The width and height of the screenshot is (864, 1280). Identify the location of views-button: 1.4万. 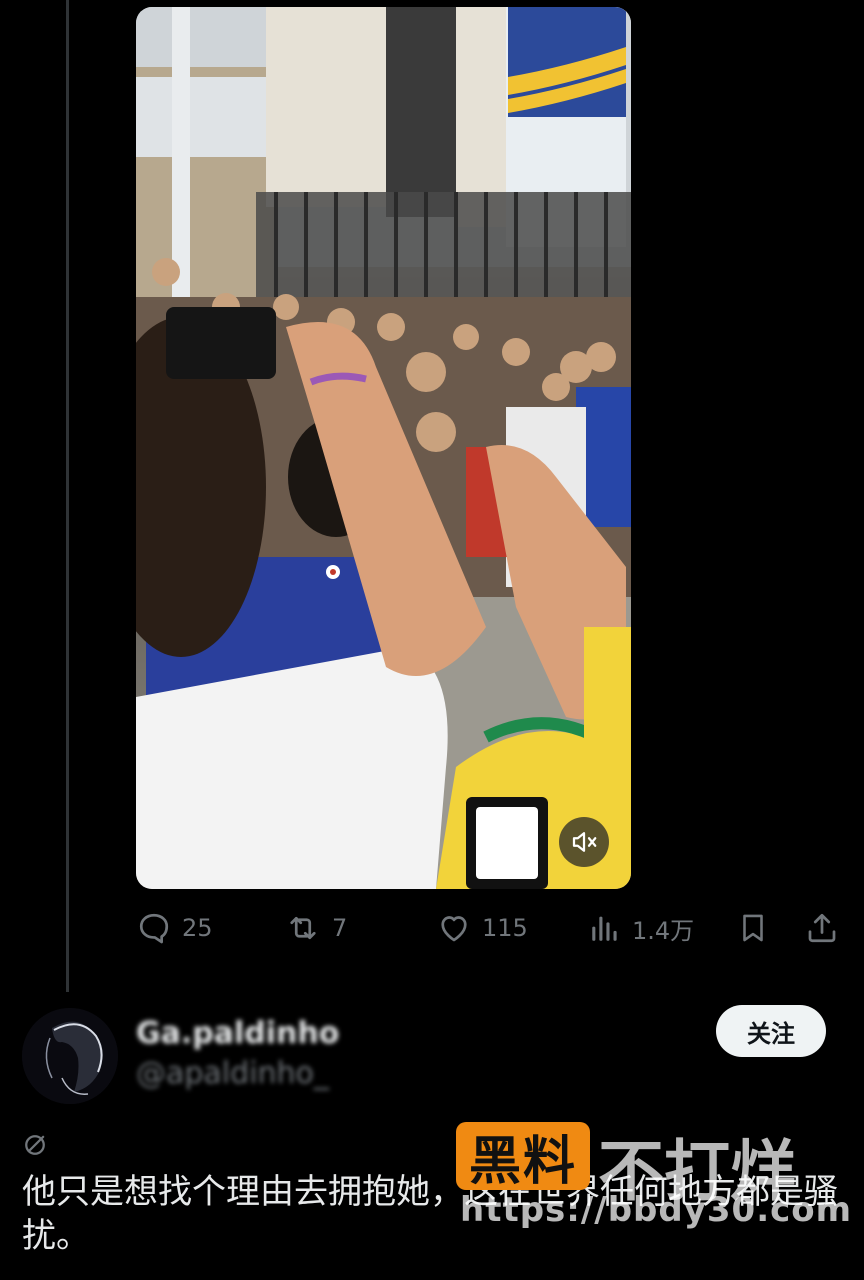
(641, 928).